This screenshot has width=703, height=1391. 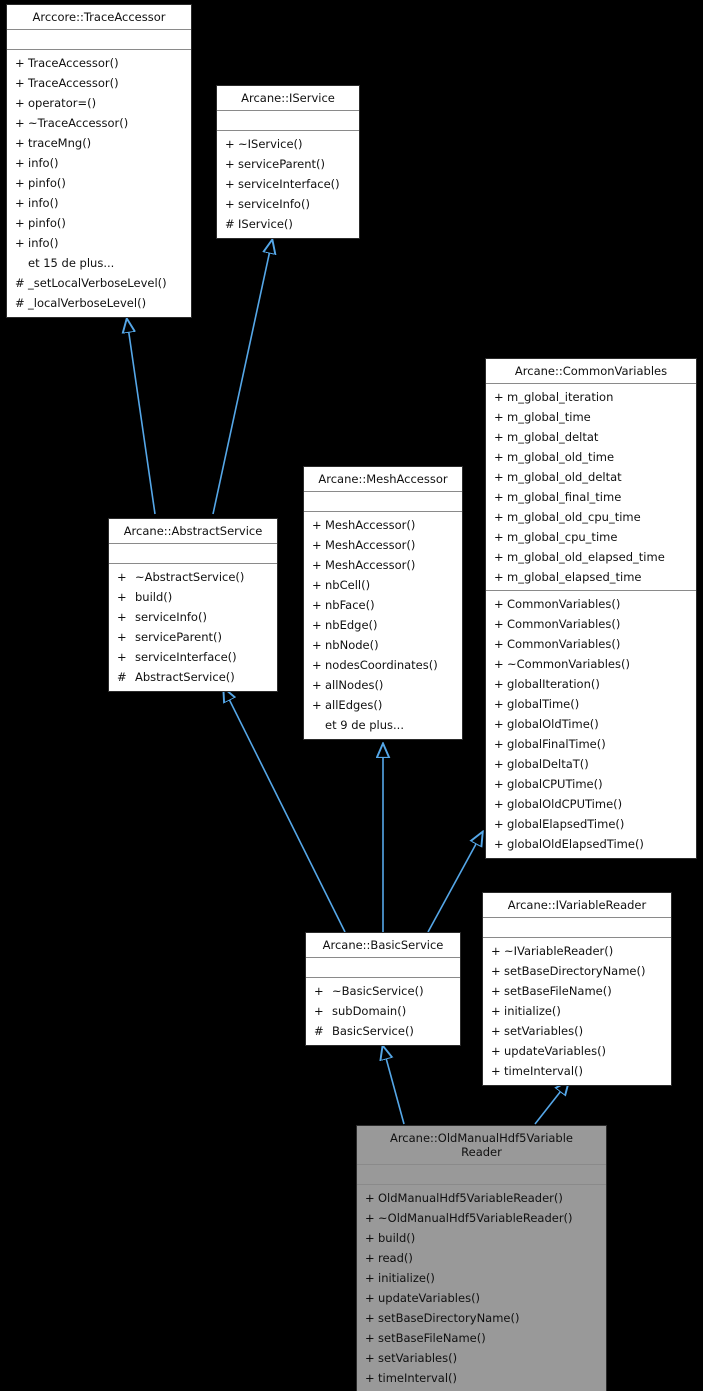 I want to click on member-label: ~TraceAccessor(), so click(x=78, y=123).